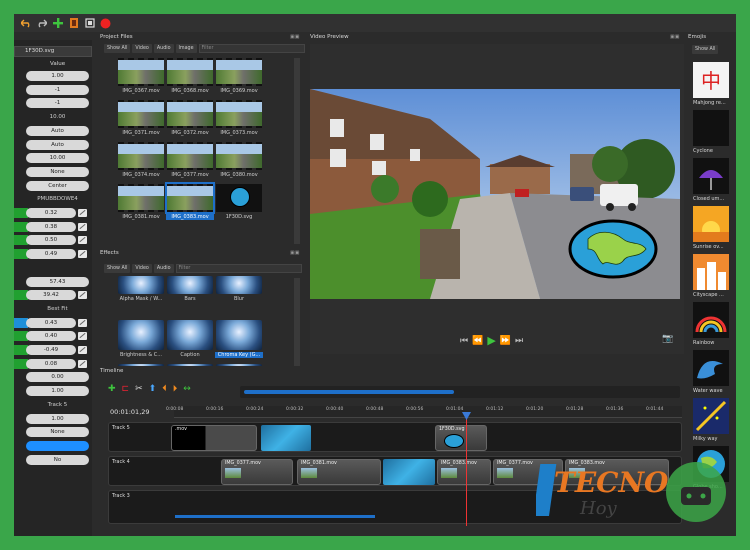 This screenshot has width=750, height=550. I want to click on add-track-icon: ✚, so click(112, 389).